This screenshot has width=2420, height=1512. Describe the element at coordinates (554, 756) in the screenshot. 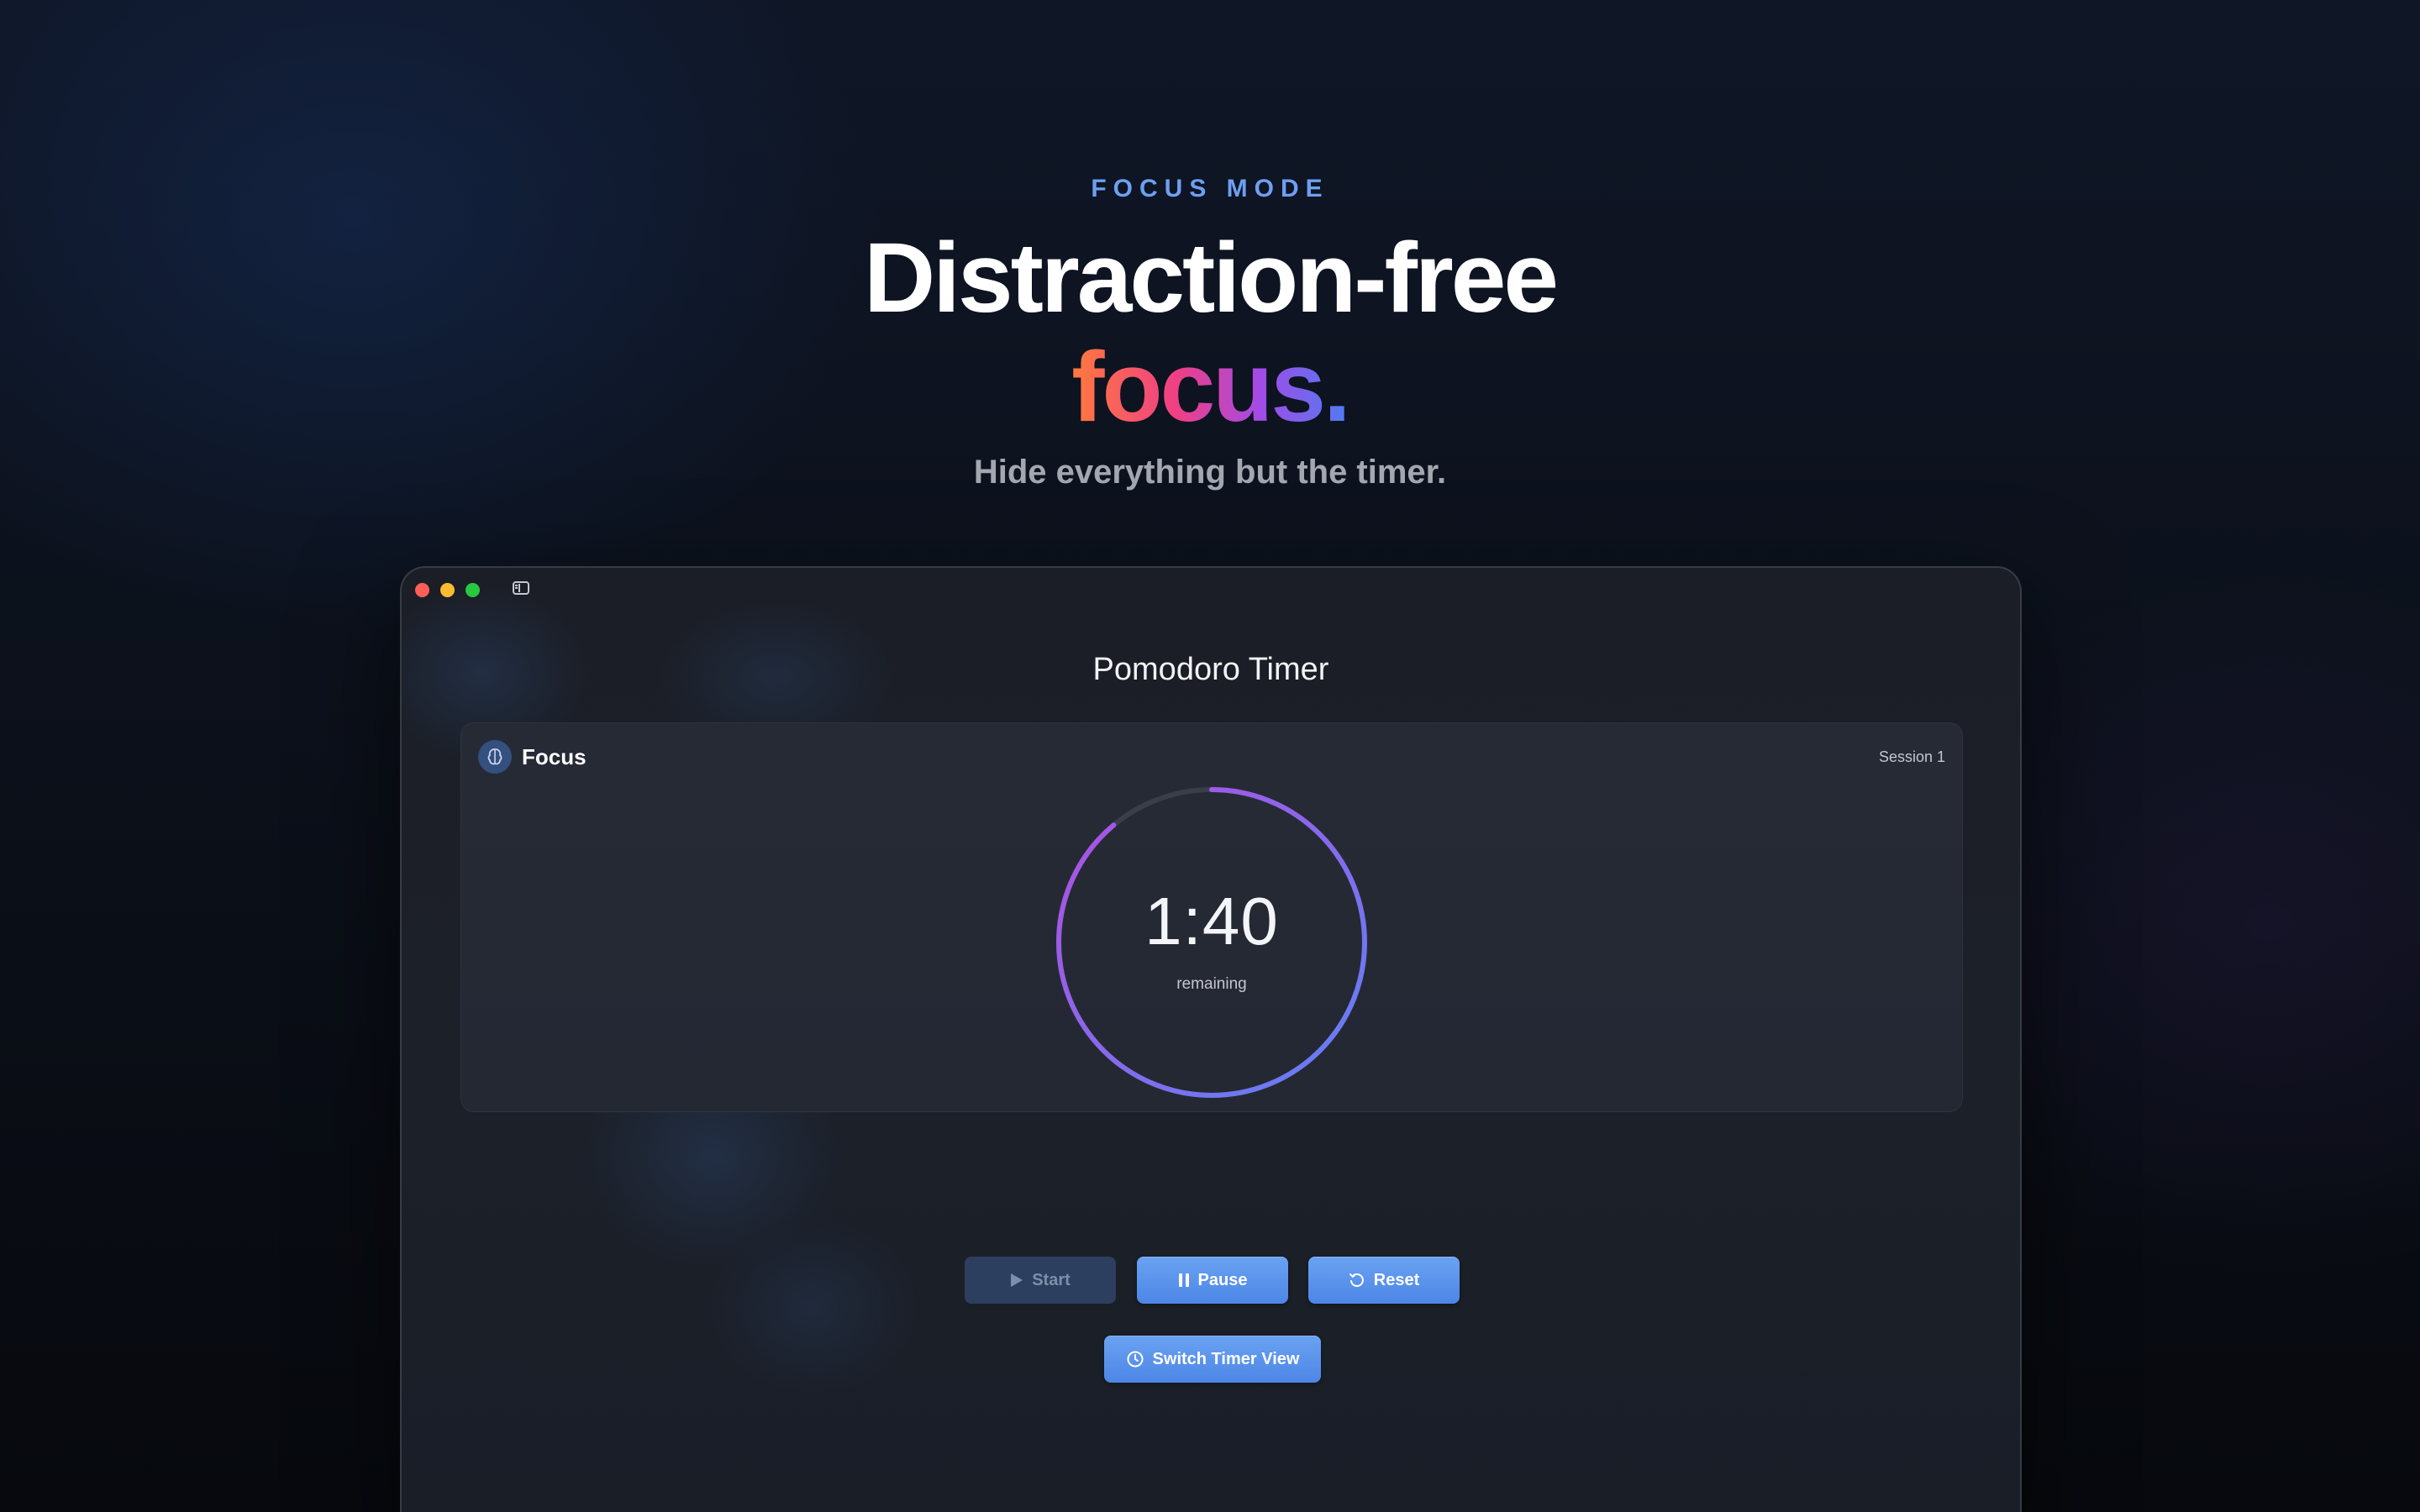

I see `mode-label: Focus` at that location.